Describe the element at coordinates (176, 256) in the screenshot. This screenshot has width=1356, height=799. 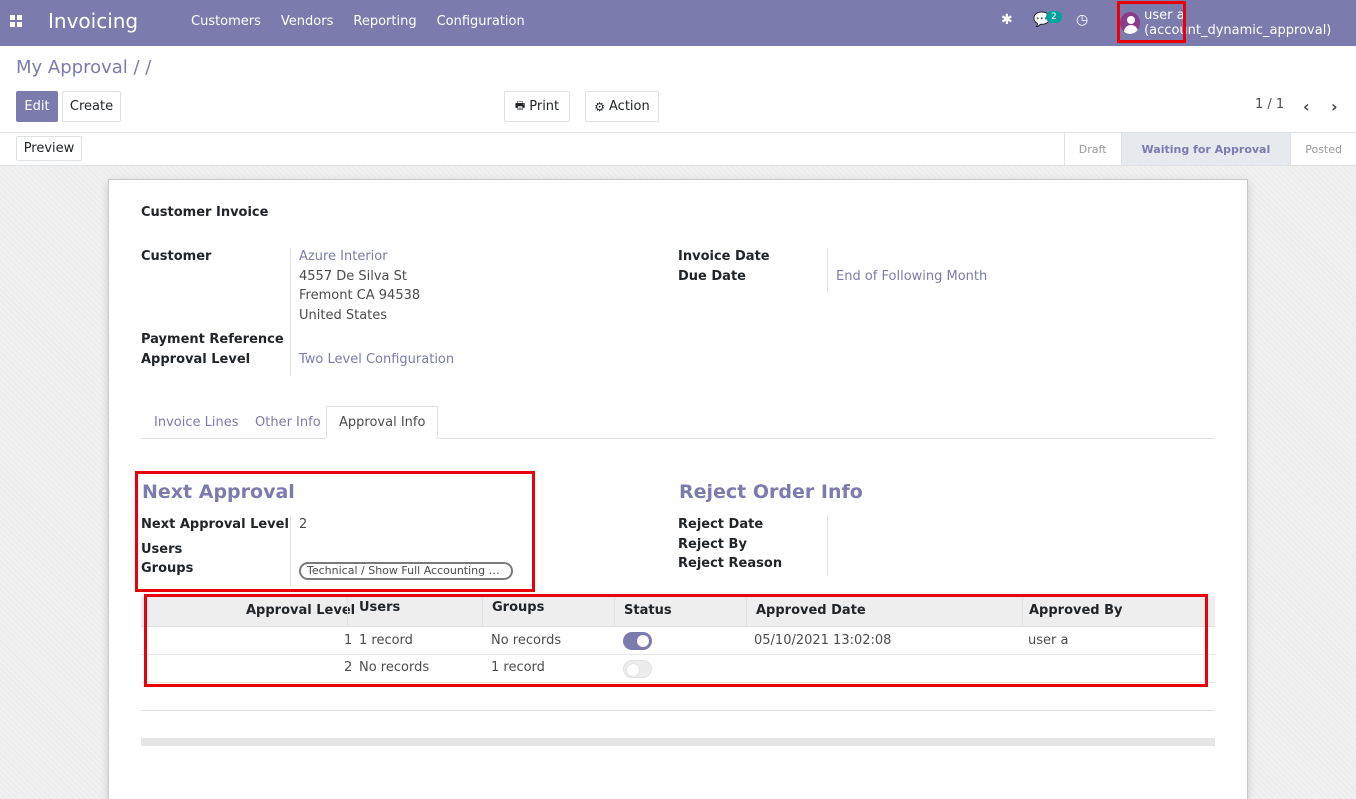
I see `customer-label: Customer` at that location.